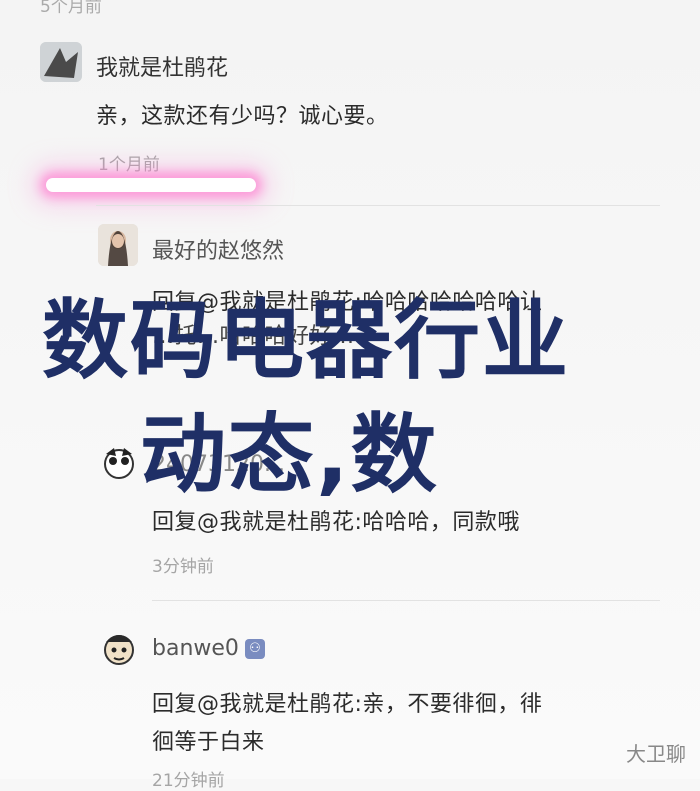 This screenshot has width=700, height=791. What do you see at coordinates (162, 66) in the screenshot?
I see `comment-author: 我就是杜鹃花` at bounding box center [162, 66].